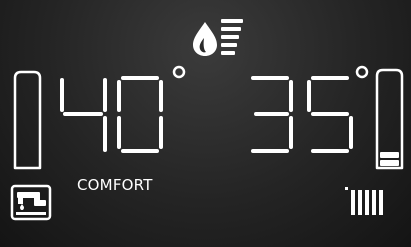  What do you see at coordinates (364, 201) in the screenshot?
I see `radiator-icon` at bounding box center [364, 201].